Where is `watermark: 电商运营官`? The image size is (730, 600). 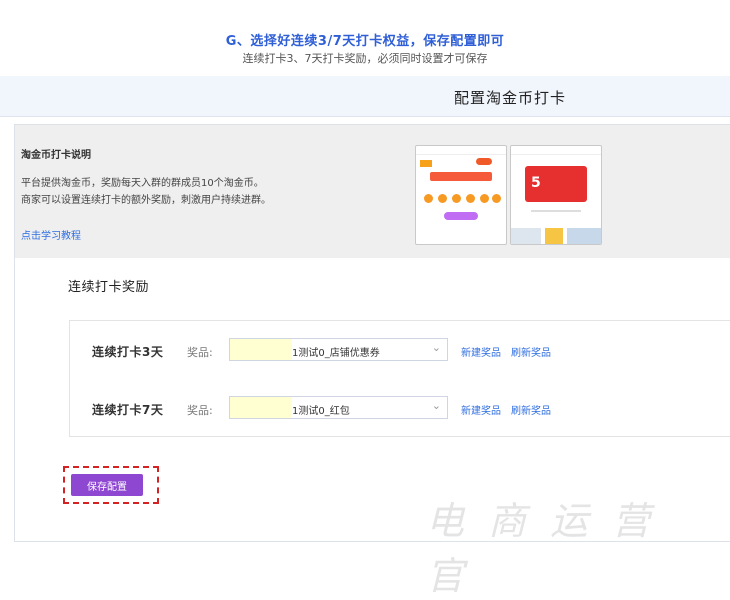 watermark: 电商运营官 is located at coordinates (550, 548).